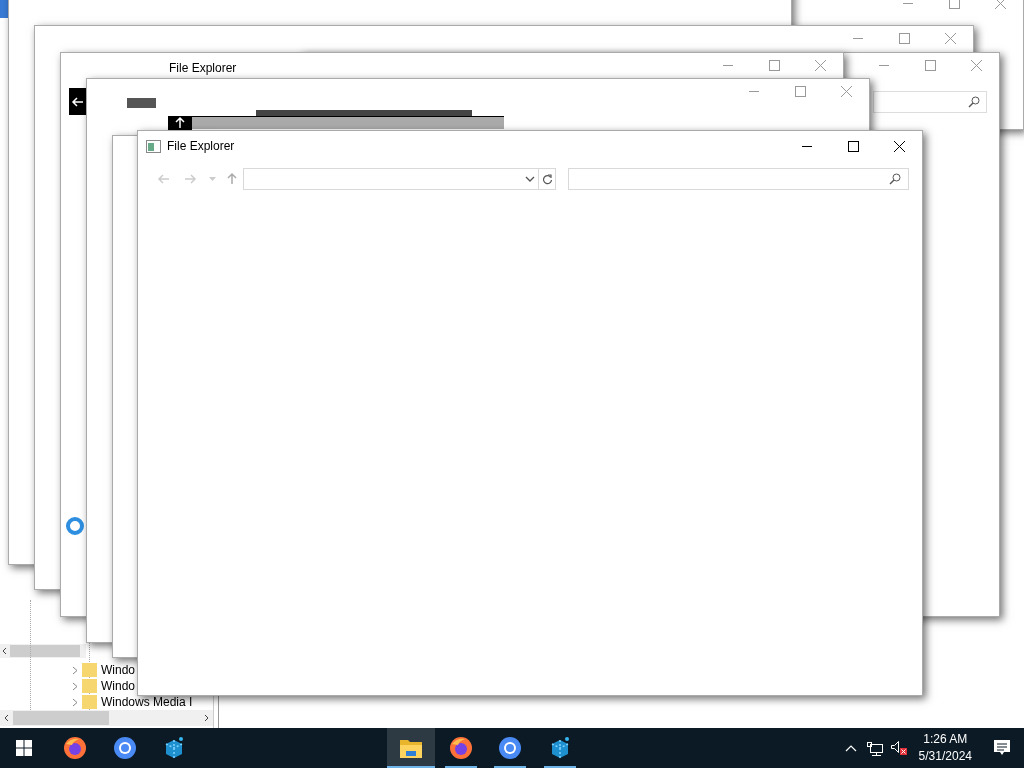 This screenshot has width=1024, height=768. I want to click on clock-time: 1:26 AM, so click(945, 739).